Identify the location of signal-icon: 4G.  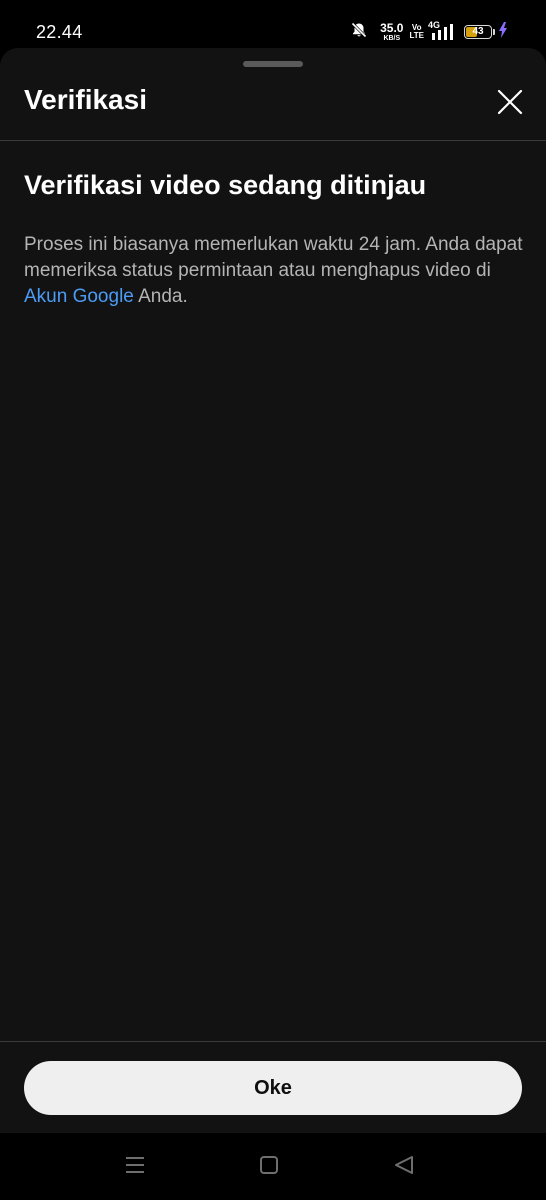
(441, 30).